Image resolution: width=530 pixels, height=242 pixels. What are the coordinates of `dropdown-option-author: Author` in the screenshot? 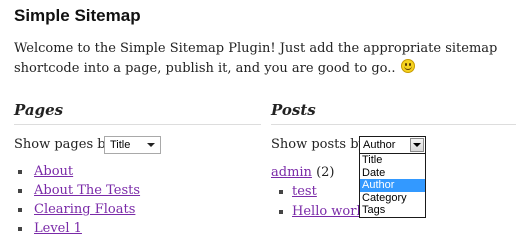 It's located at (392, 185).